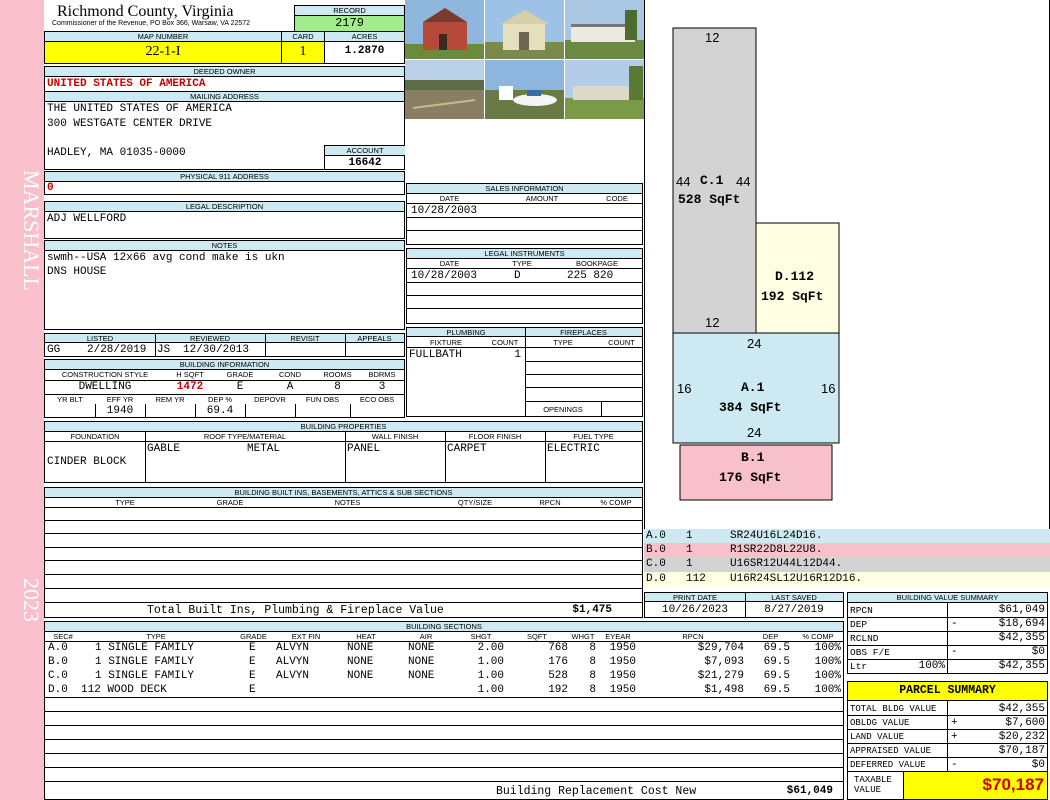  I want to click on section-row-b-shgt: 1.00, so click(490, 662).